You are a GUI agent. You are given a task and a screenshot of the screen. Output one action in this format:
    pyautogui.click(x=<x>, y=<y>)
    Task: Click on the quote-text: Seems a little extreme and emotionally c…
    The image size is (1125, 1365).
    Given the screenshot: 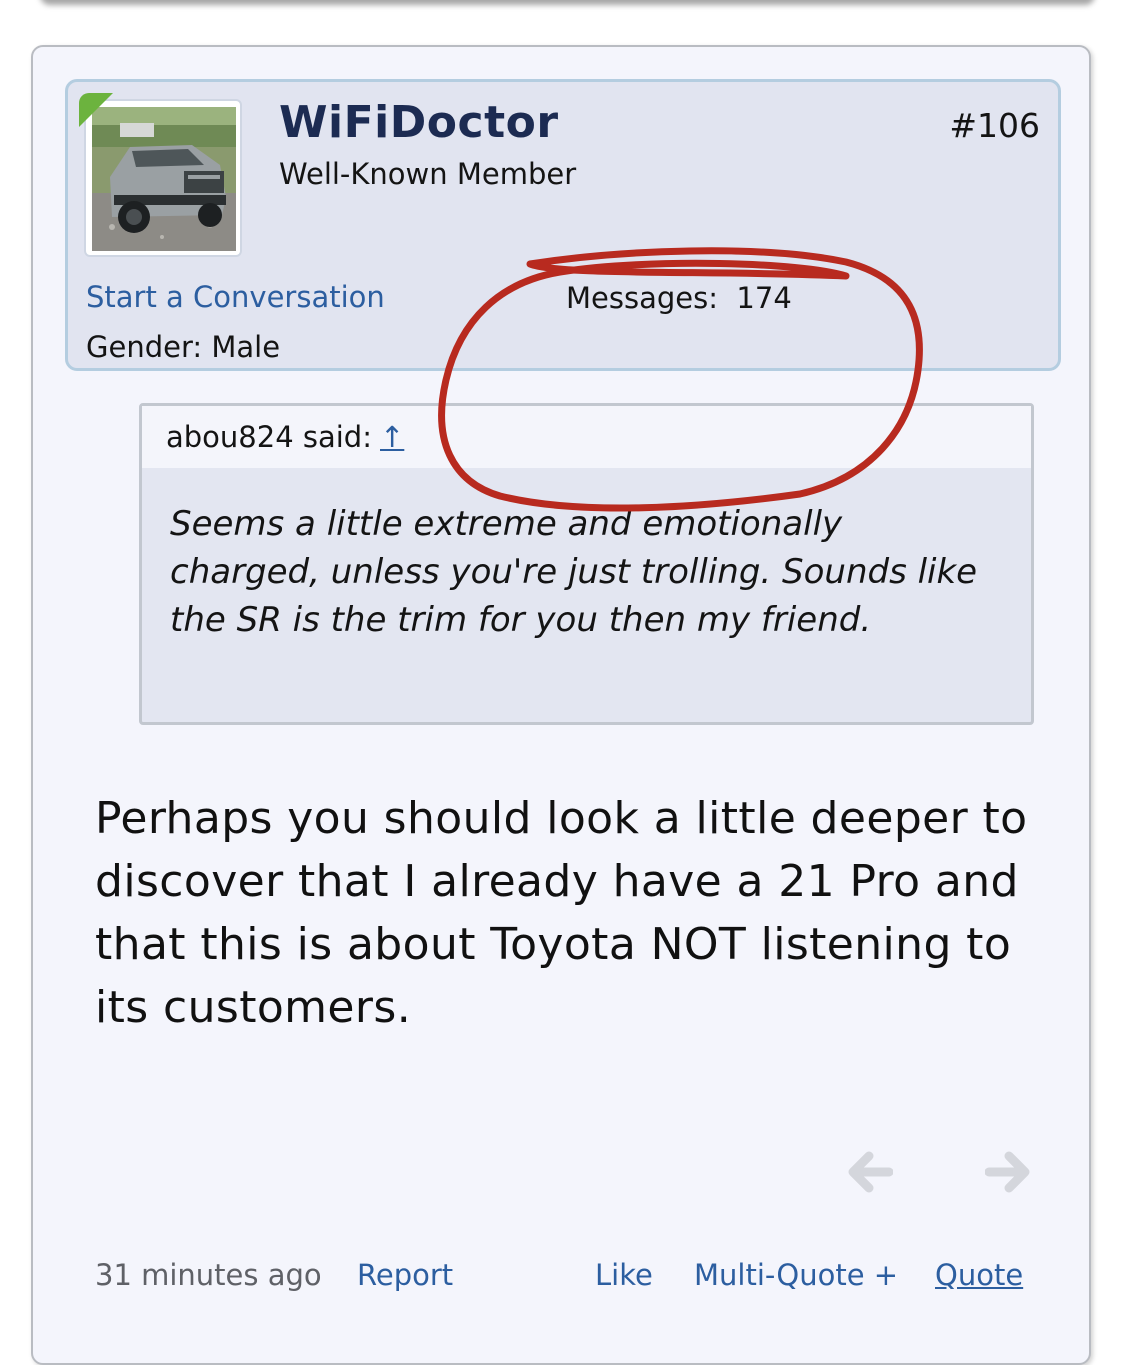 What is the action you would take?
    pyautogui.click(x=574, y=572)
    